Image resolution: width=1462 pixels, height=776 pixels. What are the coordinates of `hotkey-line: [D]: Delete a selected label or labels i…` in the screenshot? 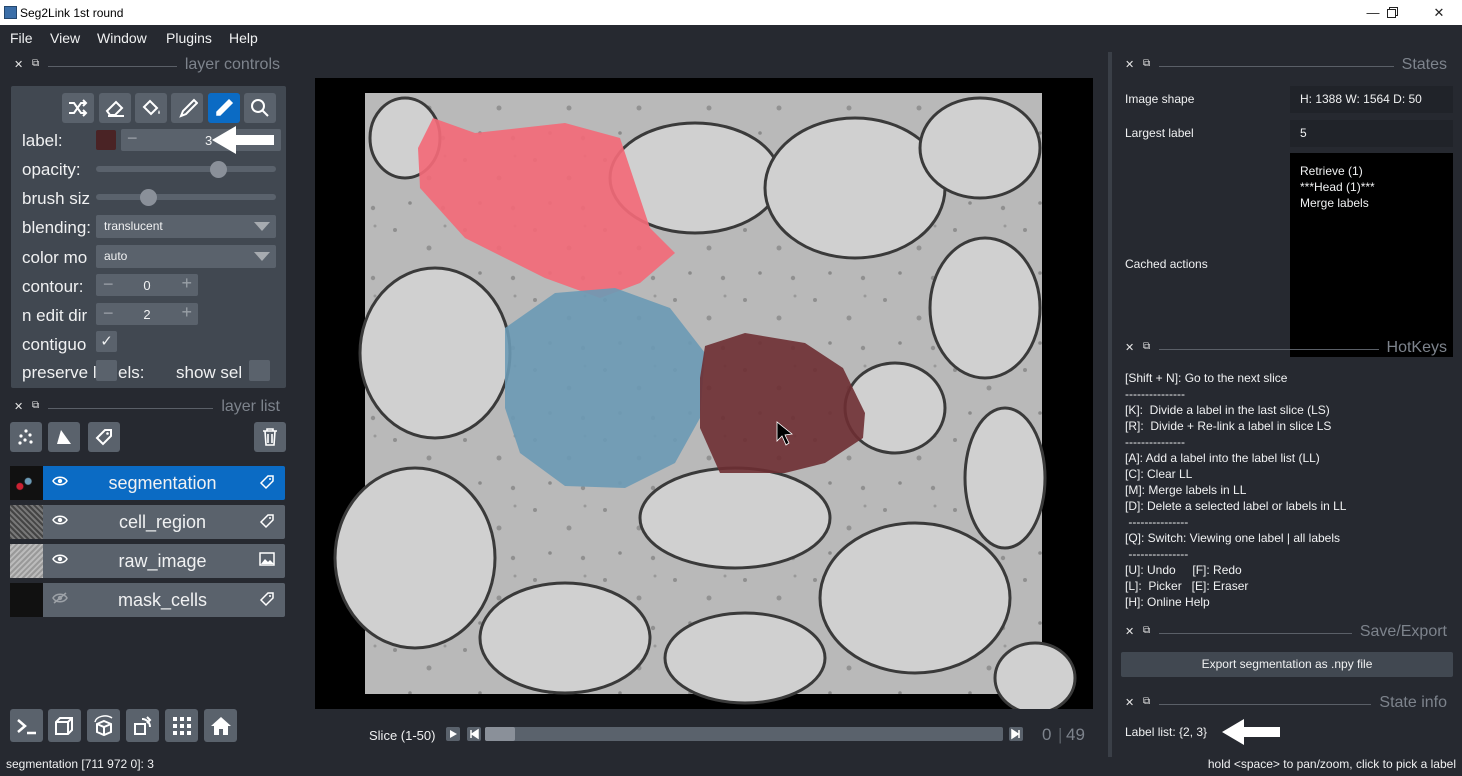 It's located at (1236, 506).